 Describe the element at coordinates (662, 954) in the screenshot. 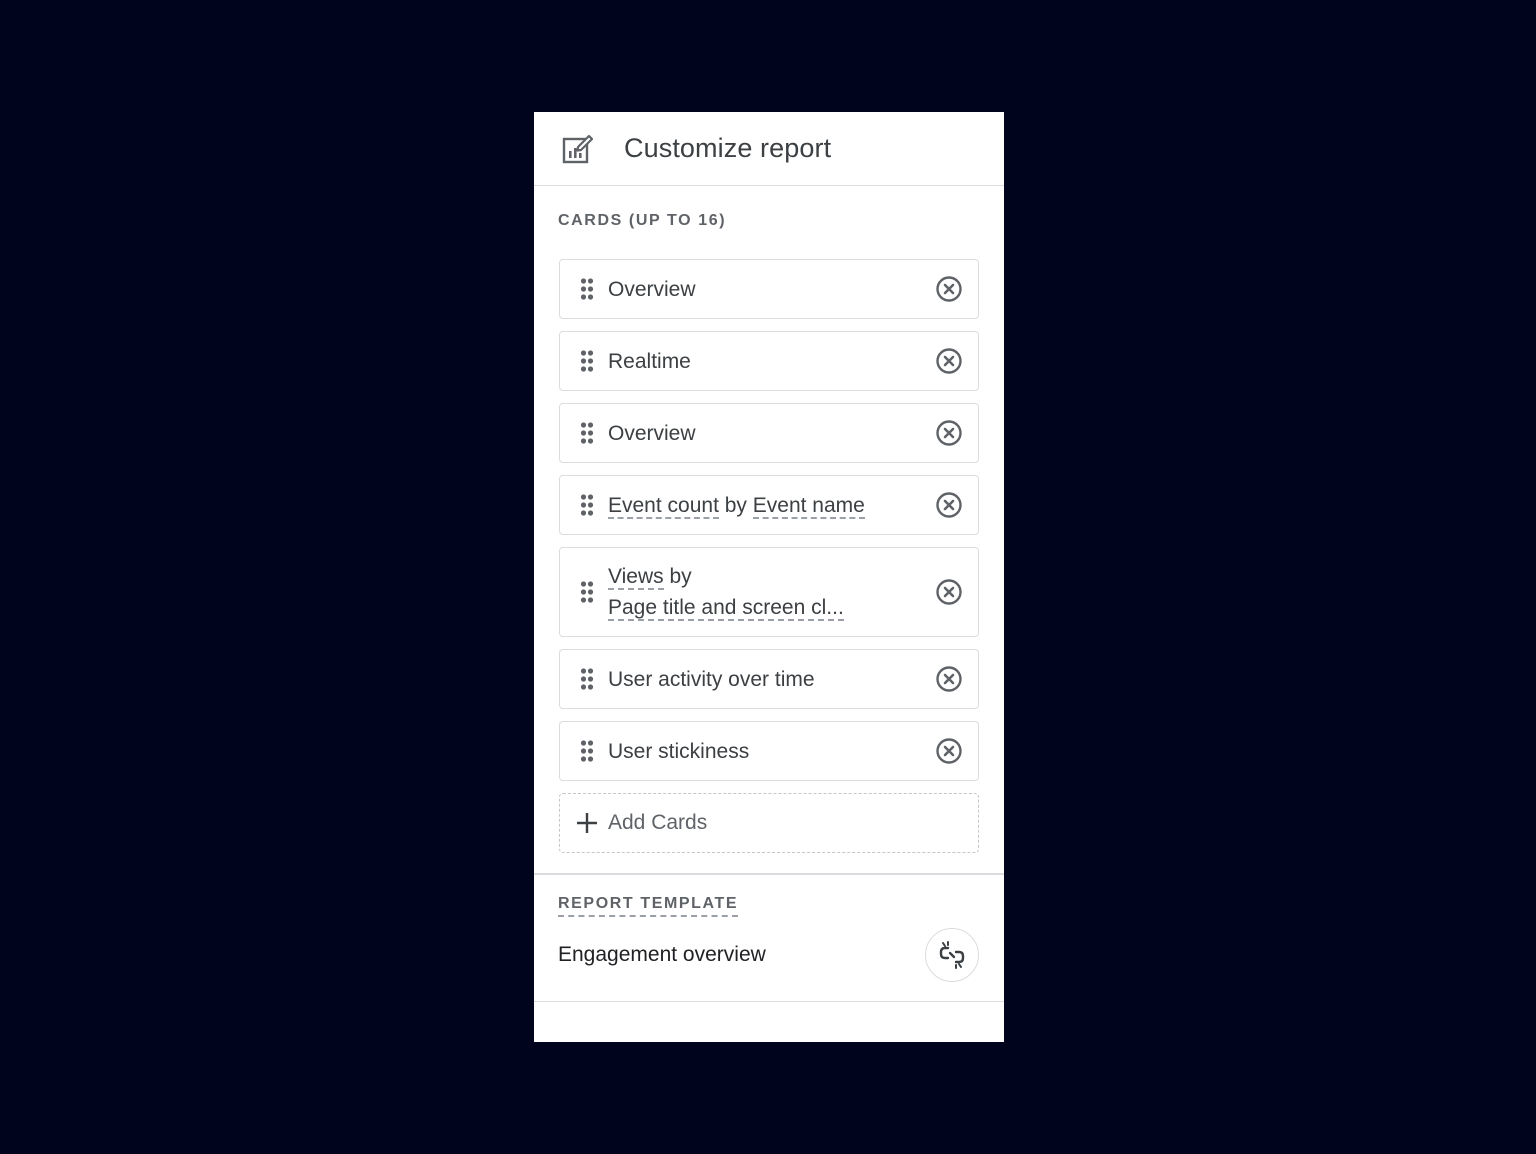

I see `report-template-name: Engagement overview` at that location.